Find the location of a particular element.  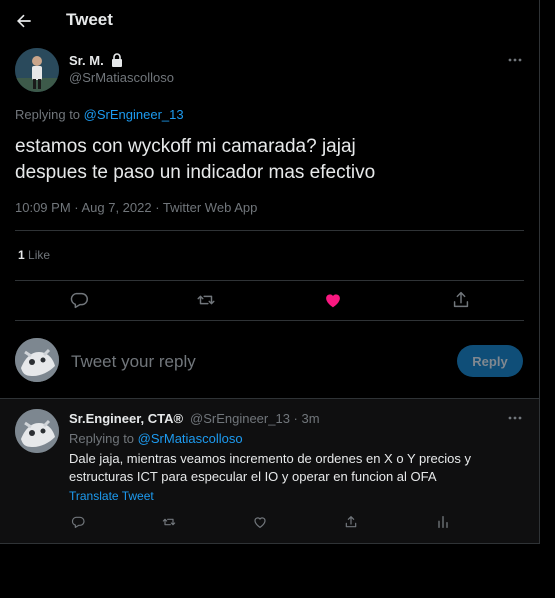

tweet-timestamp: 10:09 PM · Aug 7, 2022 · Twitter Web App is located at coordinates (136, 207).